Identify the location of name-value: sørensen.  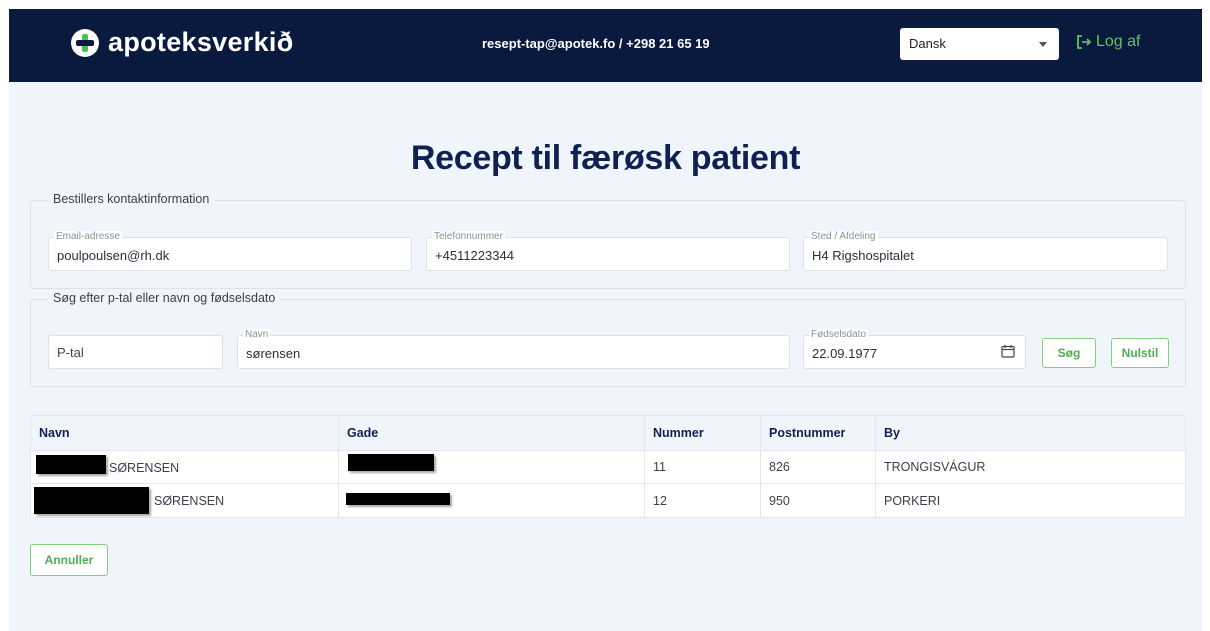
(273, 353).